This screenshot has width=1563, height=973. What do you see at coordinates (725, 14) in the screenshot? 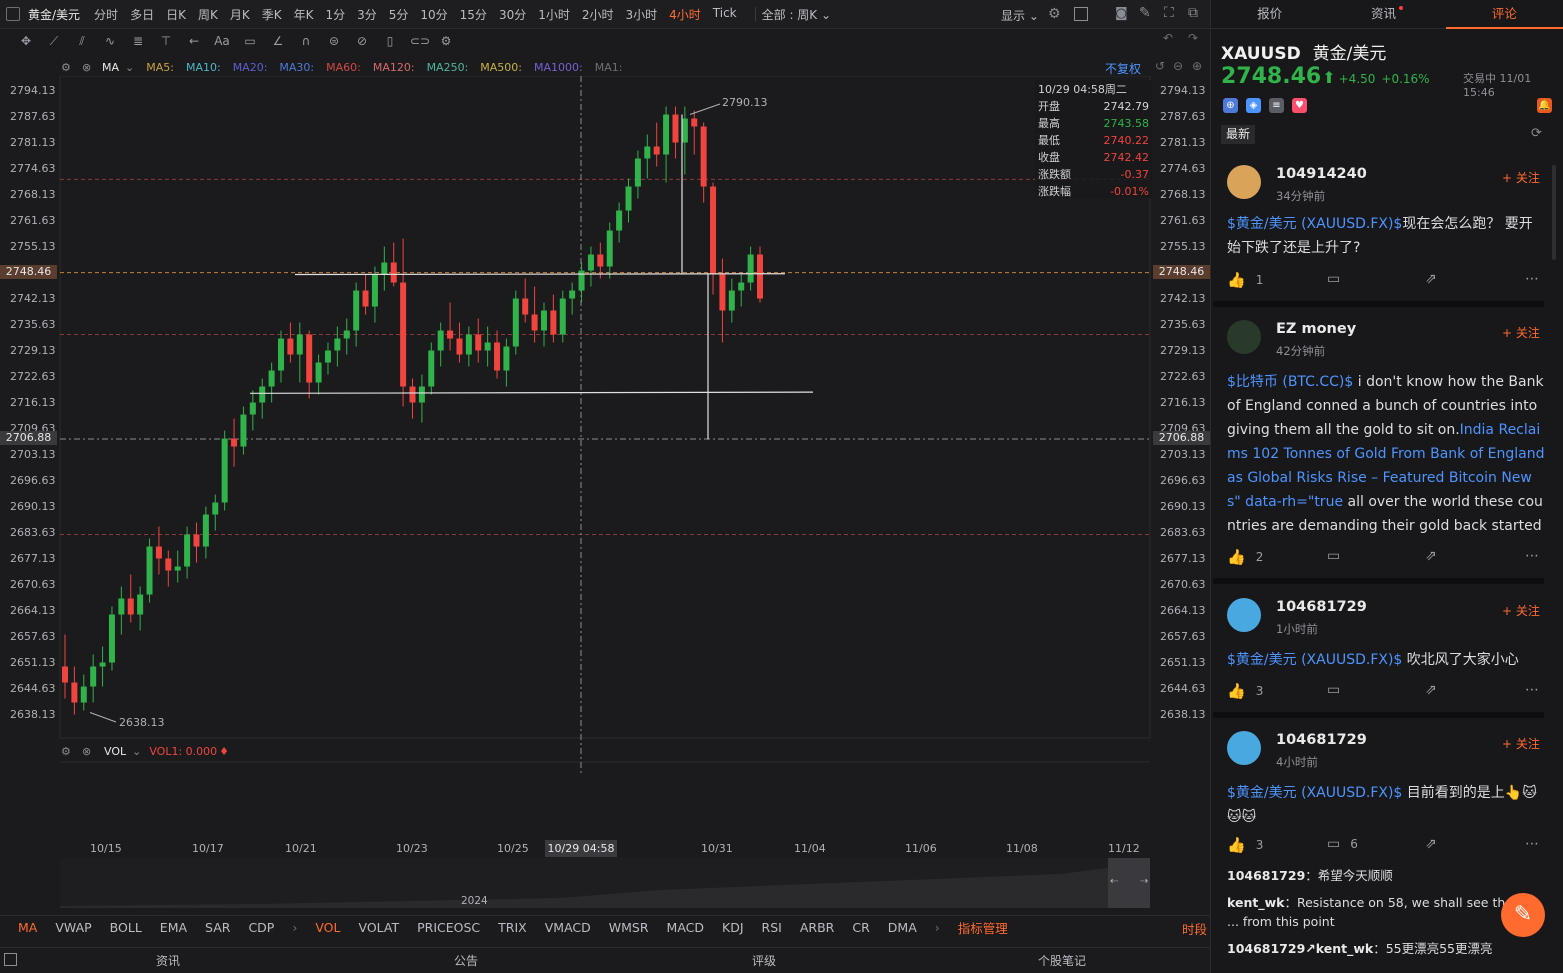
I see `timeframe-17: Tick` at bounding box center [725, 14].